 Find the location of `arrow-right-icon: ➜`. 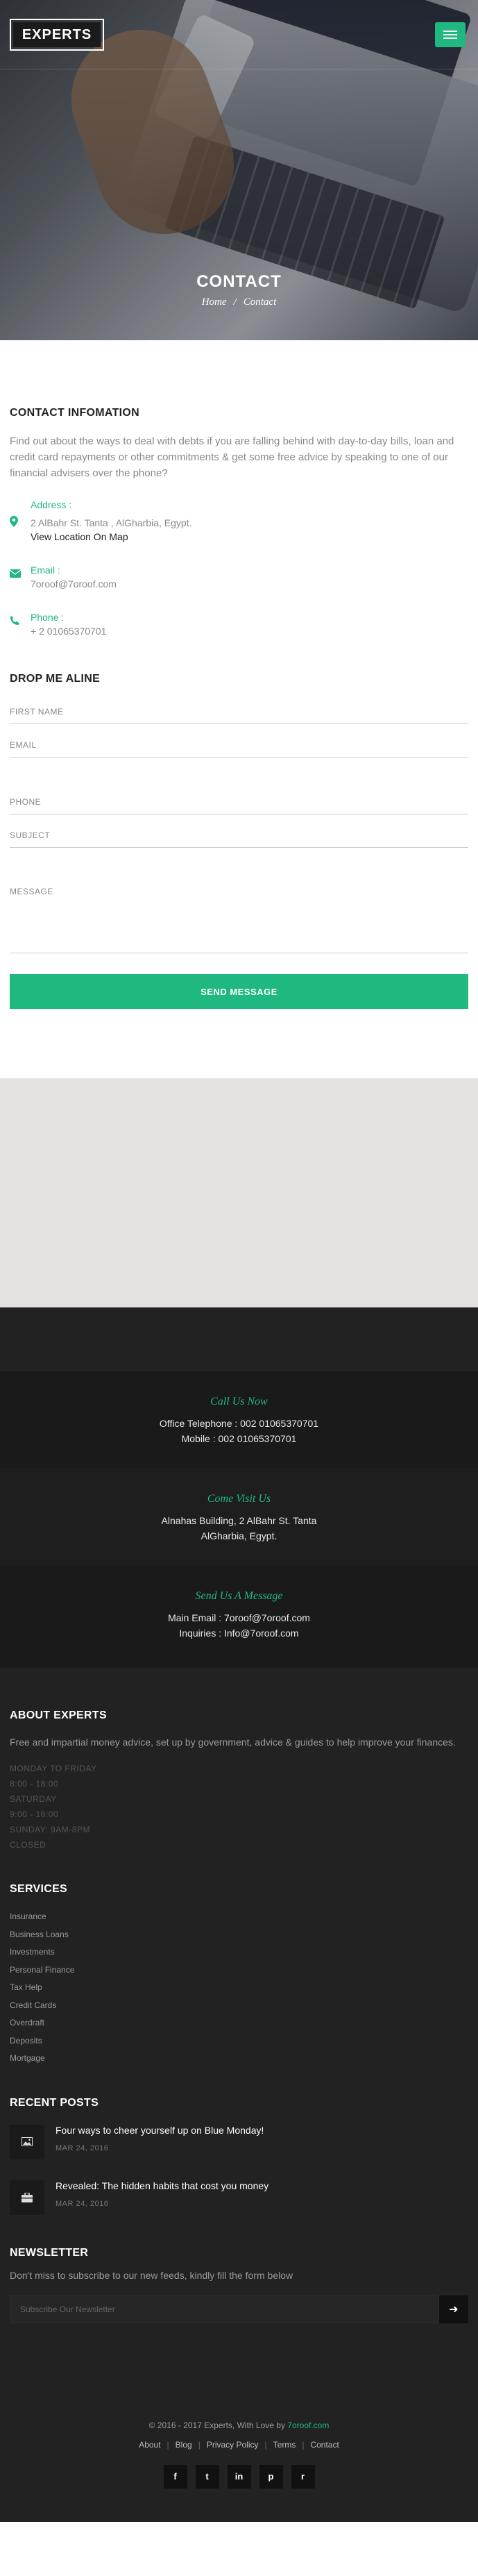

arrow-right-icon: ➜ is located at coordinates (453, 2309).